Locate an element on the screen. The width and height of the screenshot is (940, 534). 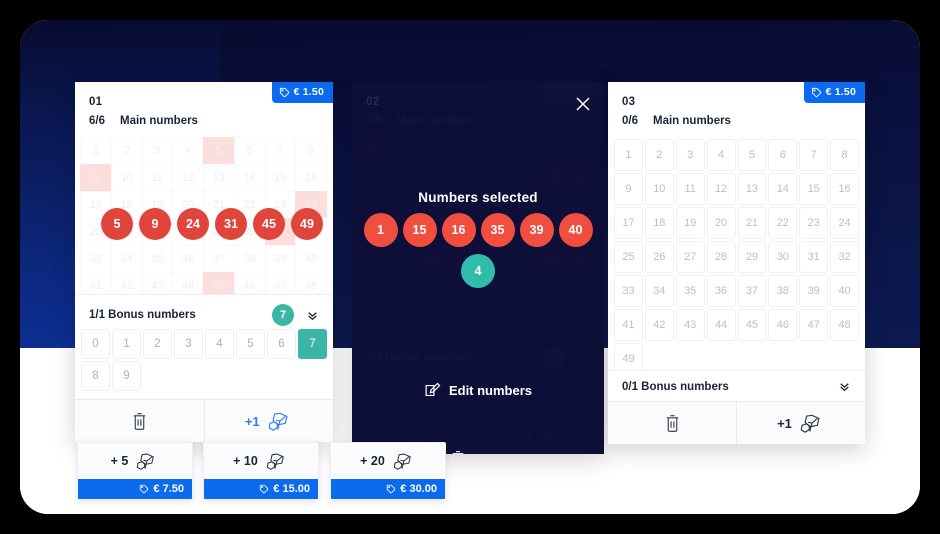
number-cell: 46 is located at coordinates (783, 325).